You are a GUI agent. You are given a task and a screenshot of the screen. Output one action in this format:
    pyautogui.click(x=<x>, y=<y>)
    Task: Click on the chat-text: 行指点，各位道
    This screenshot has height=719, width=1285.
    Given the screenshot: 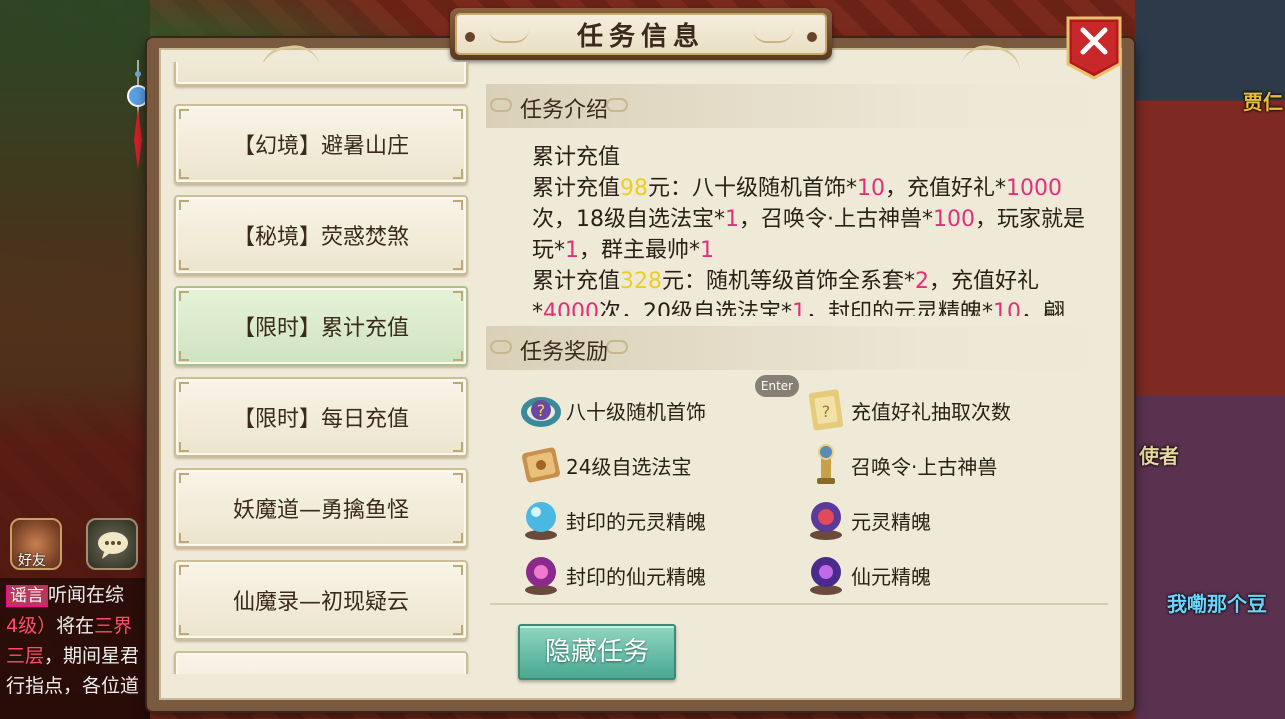 What is the action you would take?
    pyautogui.click(x=73, y=686)
    